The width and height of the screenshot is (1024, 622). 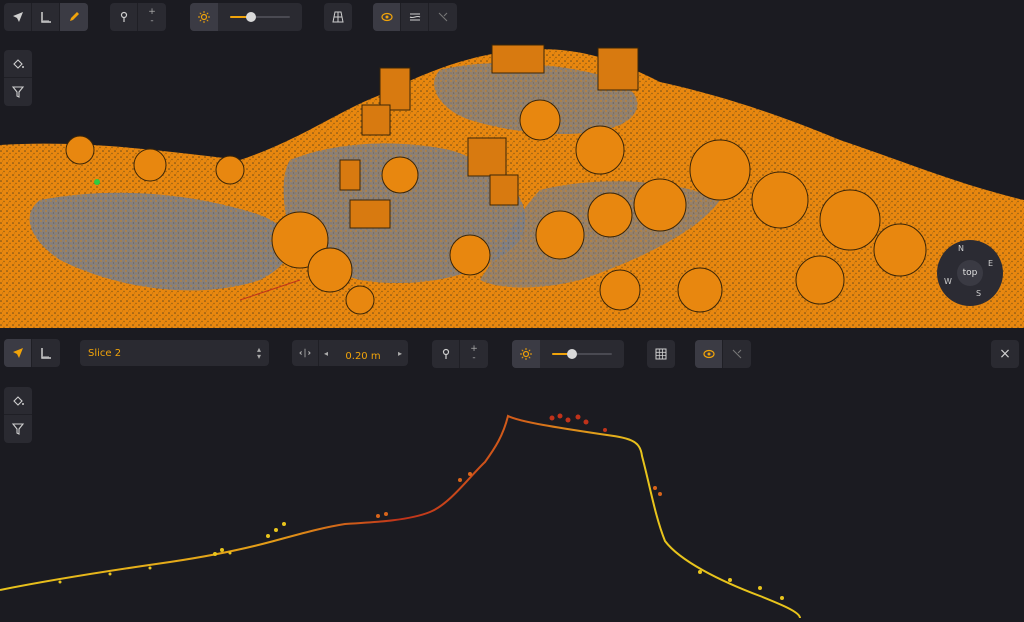 I want to click on compass-widget: N E S W top, so click(x=970, y=273).